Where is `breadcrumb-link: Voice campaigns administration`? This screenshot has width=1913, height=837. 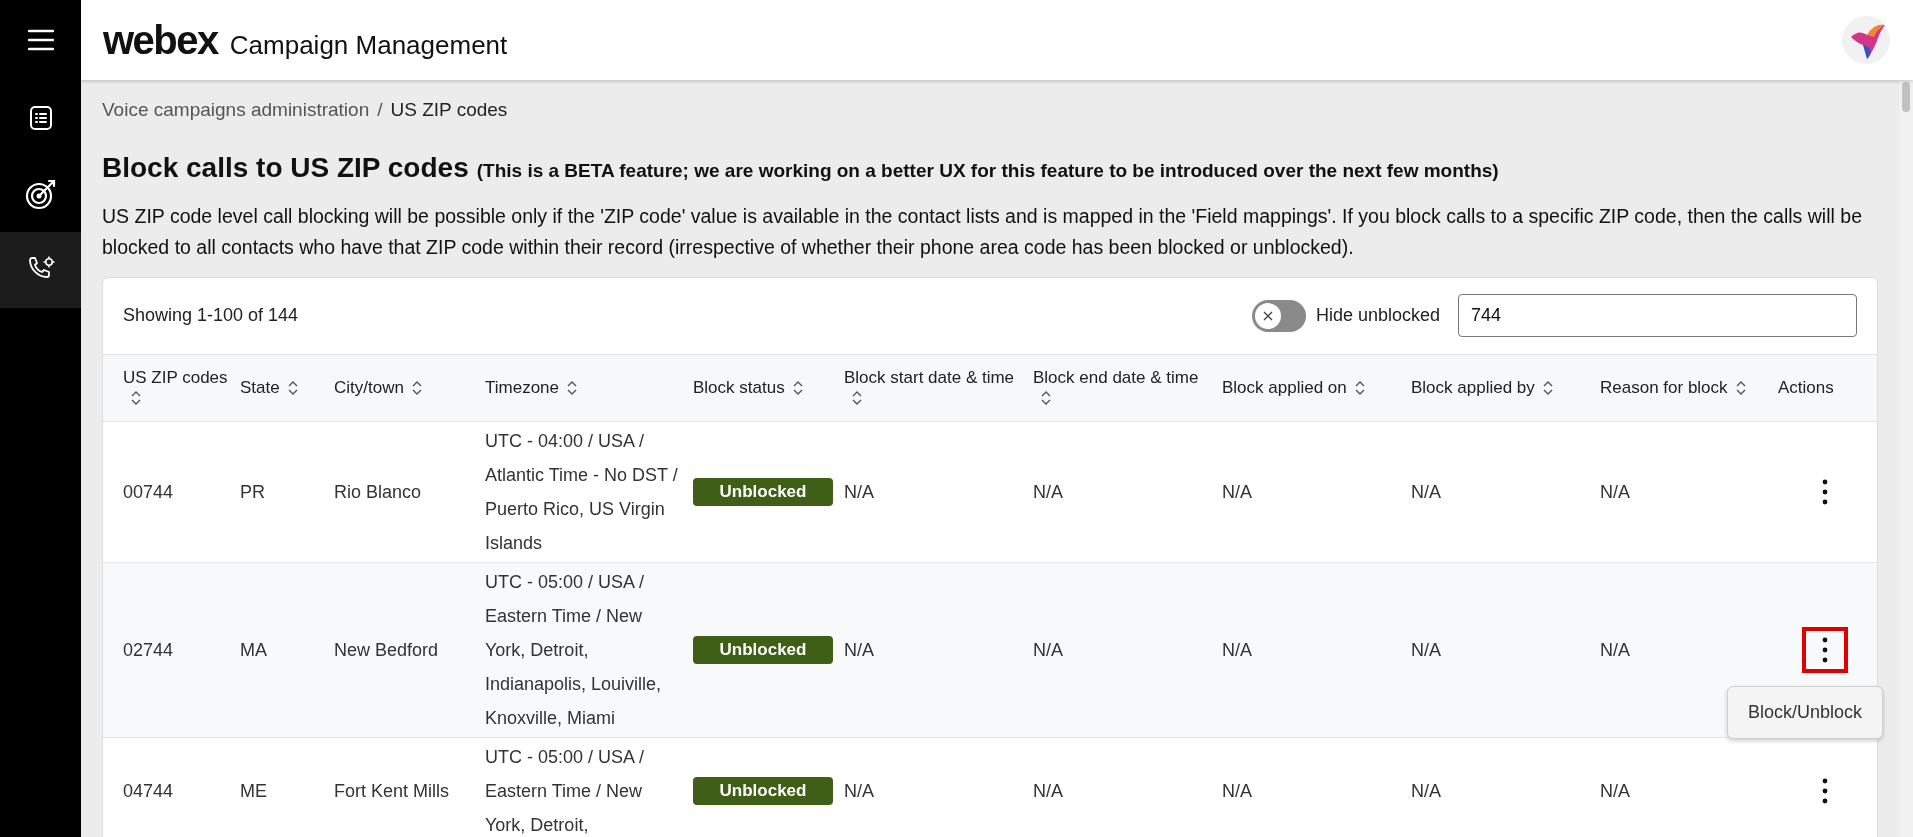 breadcrumb-link: Voice campaigns administration is located at coordinates (236, 110).